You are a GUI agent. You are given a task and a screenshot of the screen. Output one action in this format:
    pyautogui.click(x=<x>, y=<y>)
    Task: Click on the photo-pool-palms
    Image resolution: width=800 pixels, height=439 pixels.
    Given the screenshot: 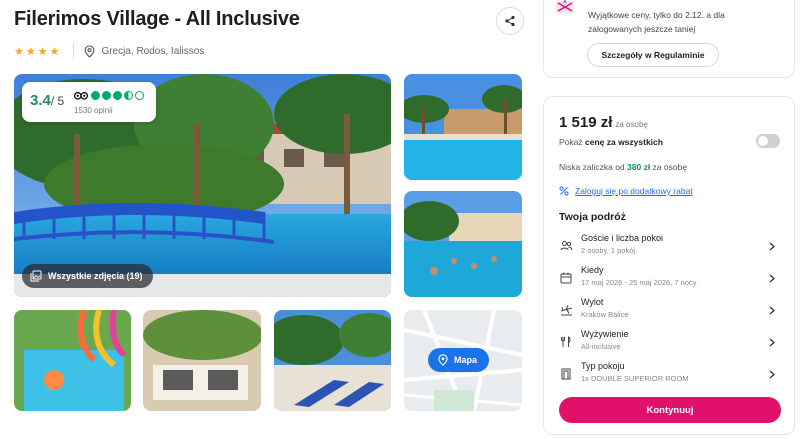 What is the action you would take?
    pyautogui.click(x=463, y=127)
    